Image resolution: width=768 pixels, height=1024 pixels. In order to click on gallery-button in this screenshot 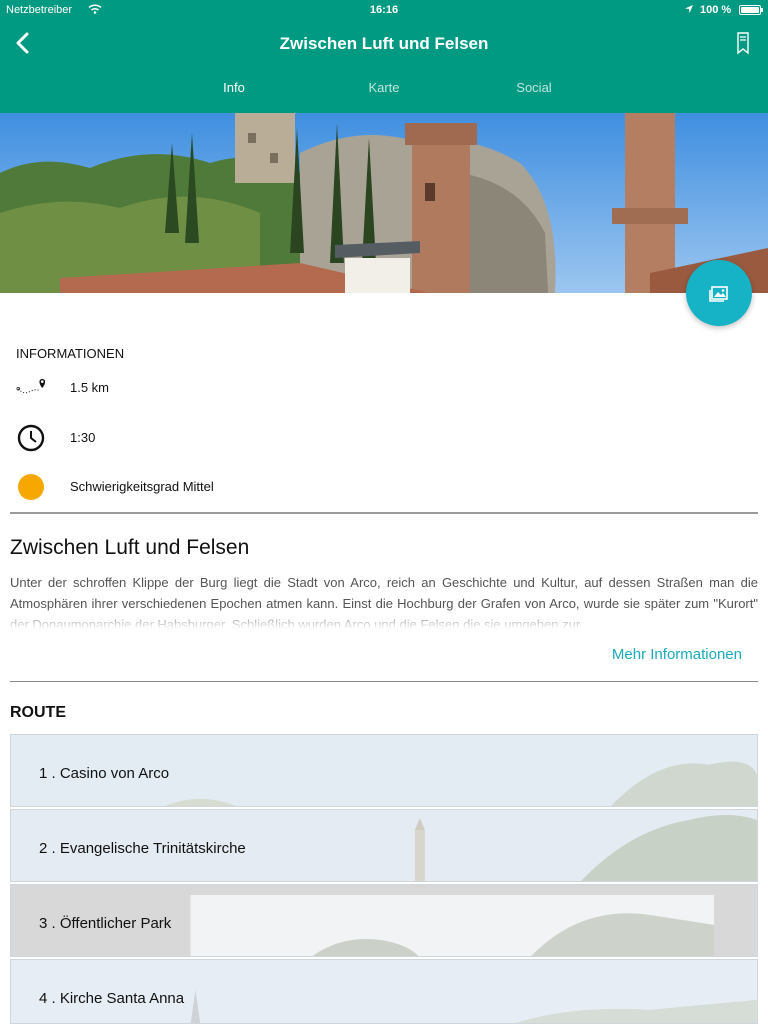, I will do `click(719, 293)`.